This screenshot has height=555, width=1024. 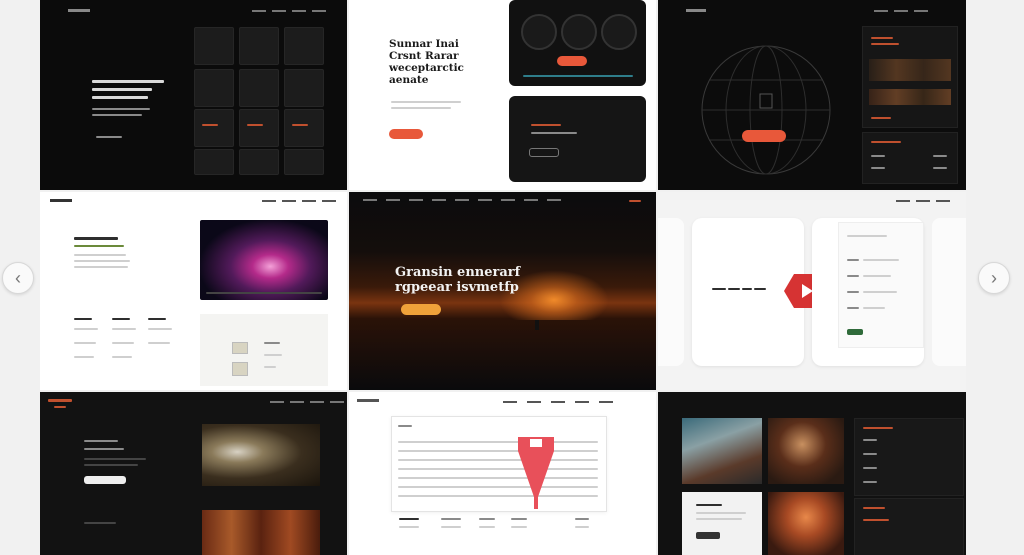 I want to click on tile-play-feature, so click(x=812, y=291).